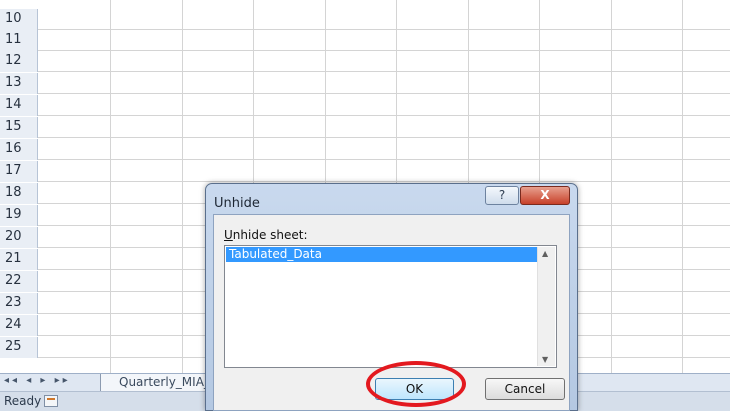 This screenshot has height=411, width=730. Describe the element at coordinates (19, 171) in the screenshot. I see `row-header: 17` at that location.